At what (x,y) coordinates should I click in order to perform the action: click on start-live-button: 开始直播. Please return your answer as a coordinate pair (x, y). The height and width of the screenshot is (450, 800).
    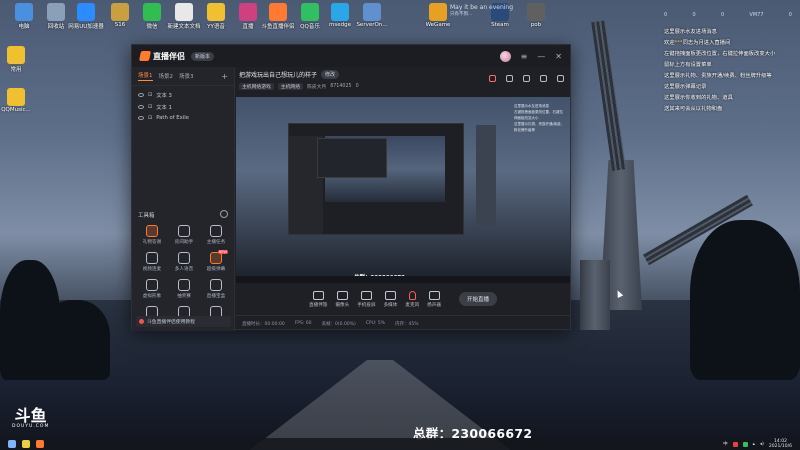
    Looking at the image, I should click on (477, 299).